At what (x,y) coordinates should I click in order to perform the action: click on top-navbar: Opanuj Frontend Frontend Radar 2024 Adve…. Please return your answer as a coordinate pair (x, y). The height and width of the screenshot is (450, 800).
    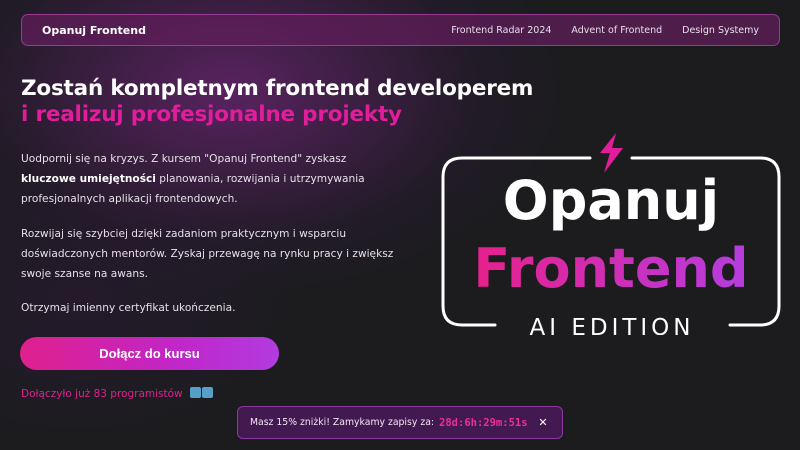
    Looking at the image, I should click on (400, 30).